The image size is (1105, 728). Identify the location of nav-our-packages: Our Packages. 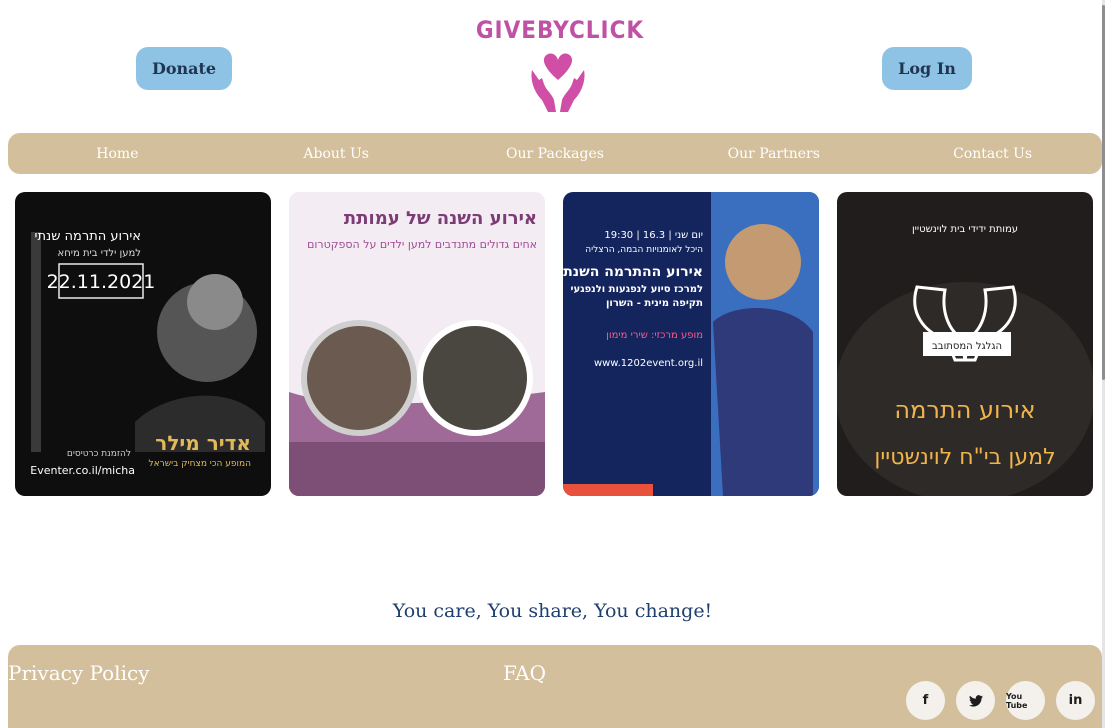
(555, 154).